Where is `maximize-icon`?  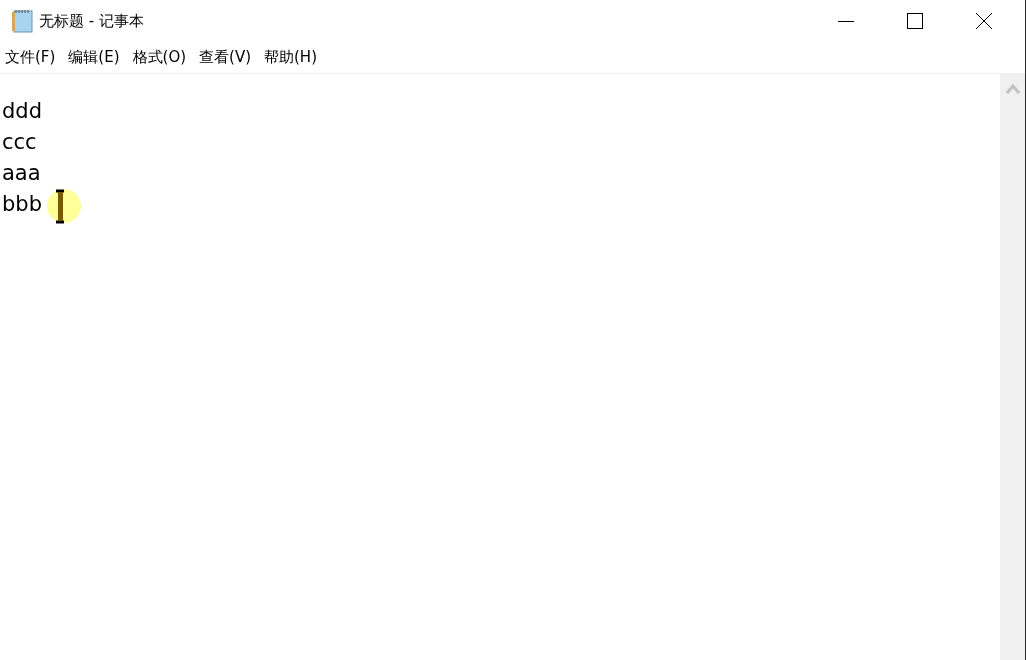
maximize-icon is located at coordinates (915, 21).